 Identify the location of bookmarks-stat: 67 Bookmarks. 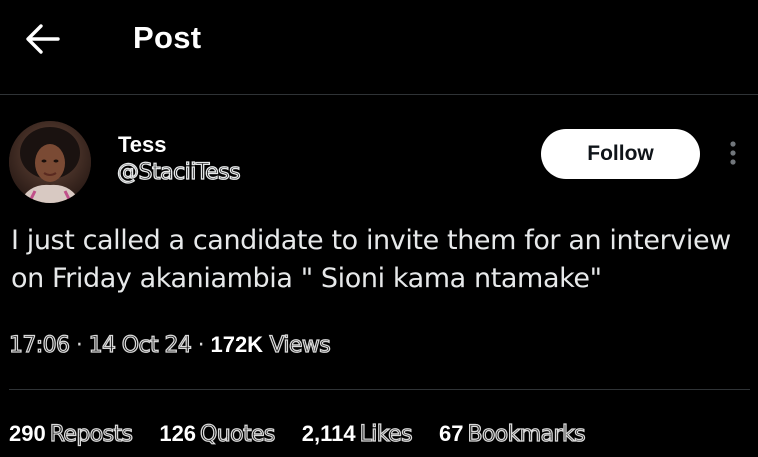
(512, 434).